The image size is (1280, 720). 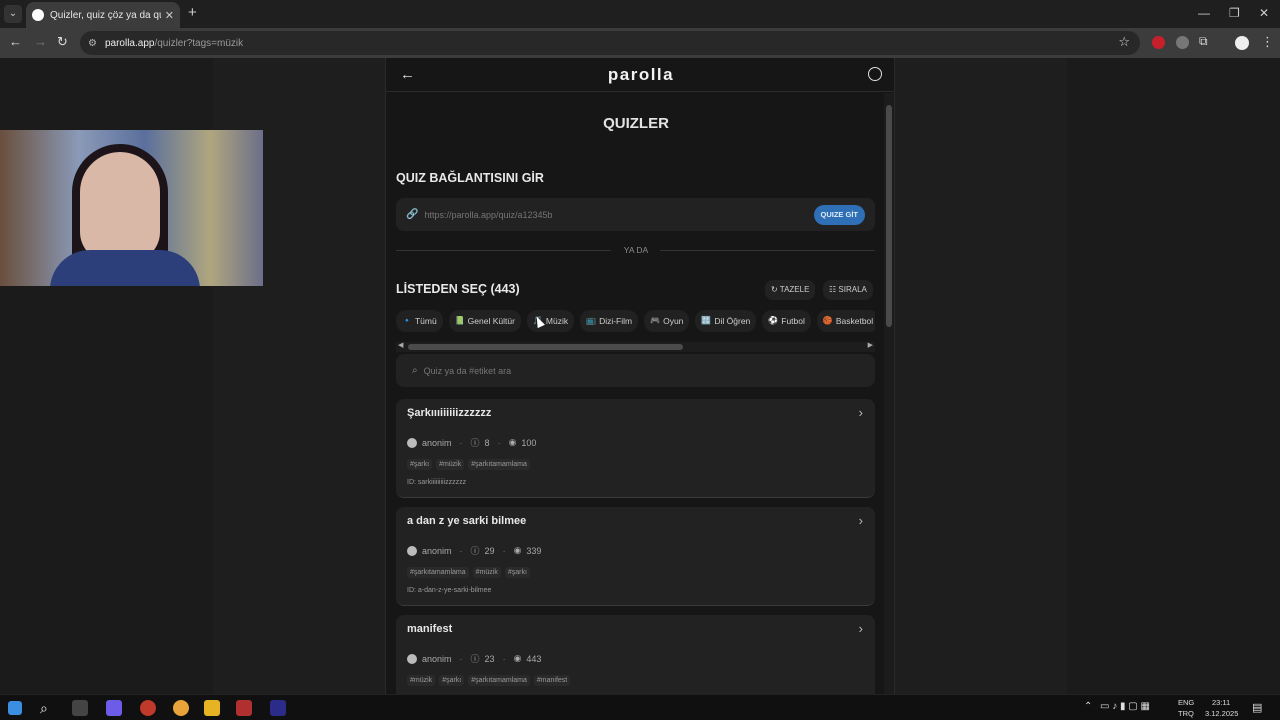 I want to click on user-profile-icon, so click(x=875, y=74).